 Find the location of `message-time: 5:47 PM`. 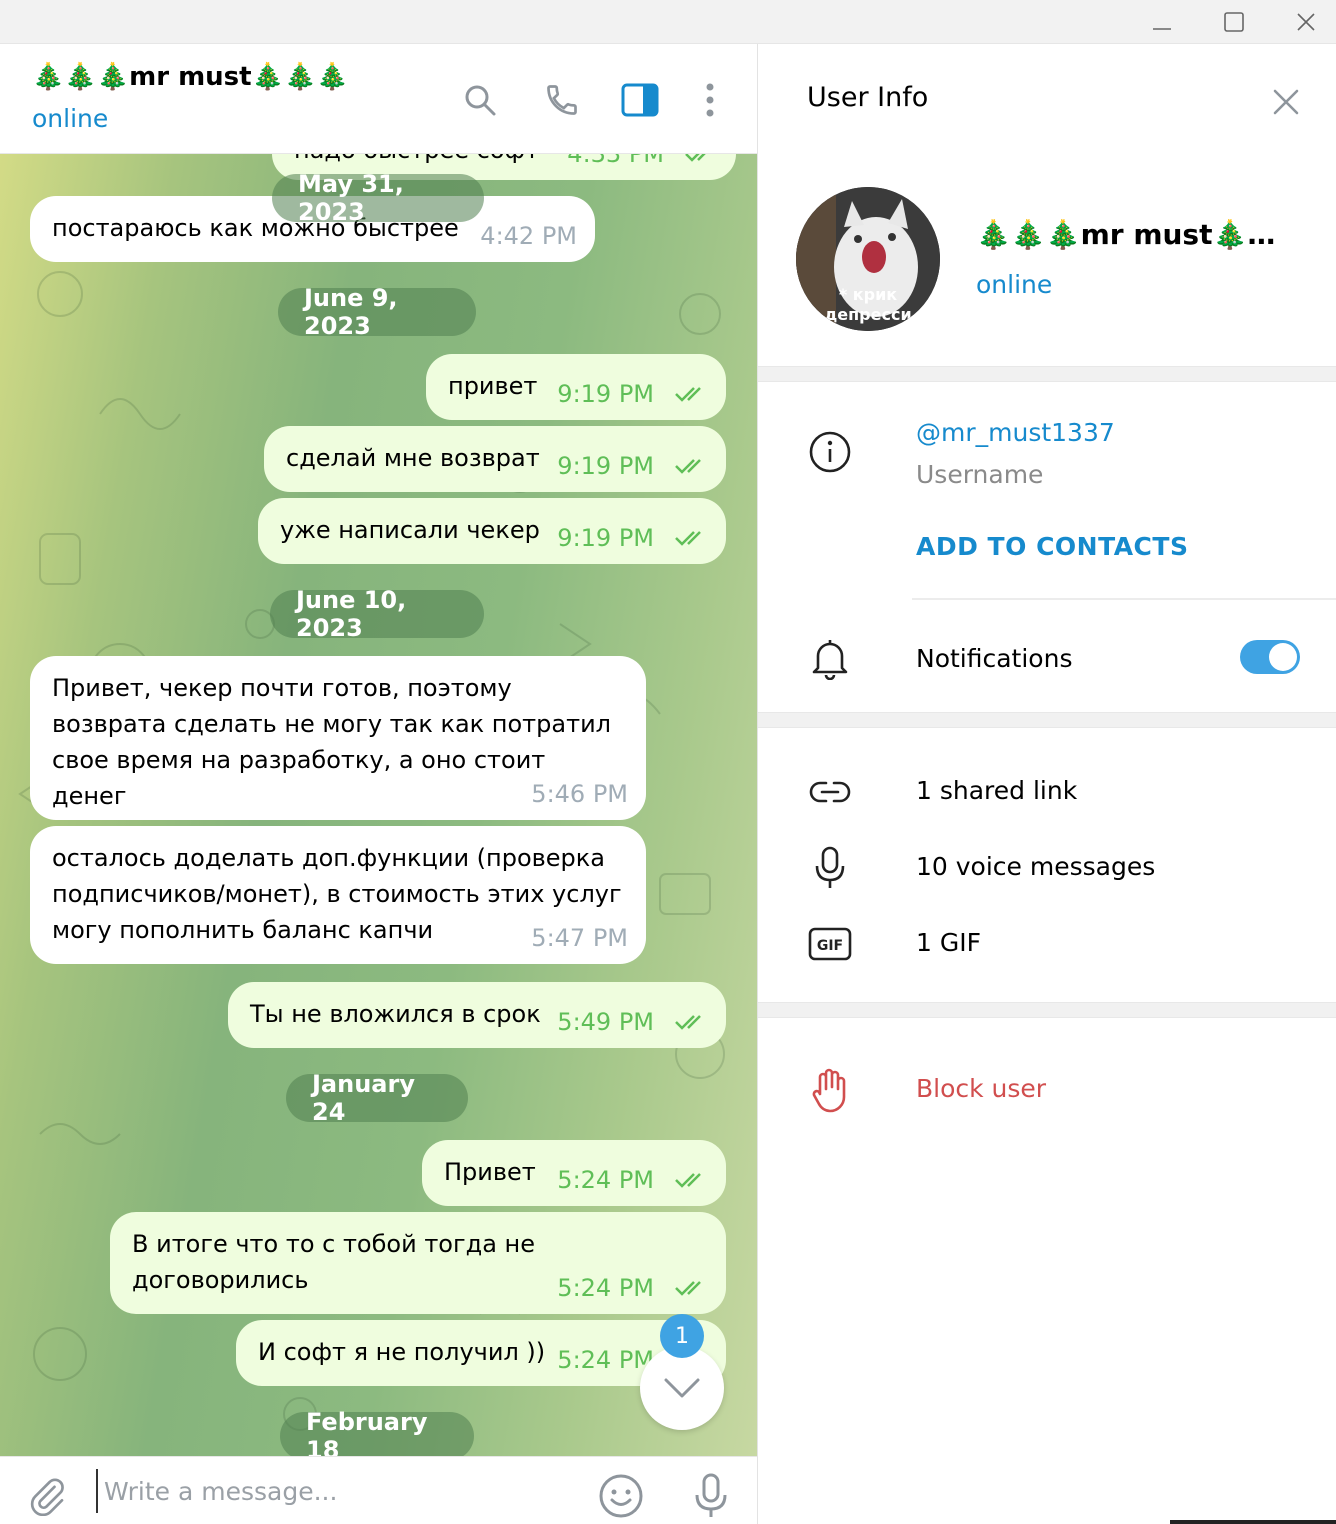

message-time: 5:47 PM is located at coordinates (579, 938).